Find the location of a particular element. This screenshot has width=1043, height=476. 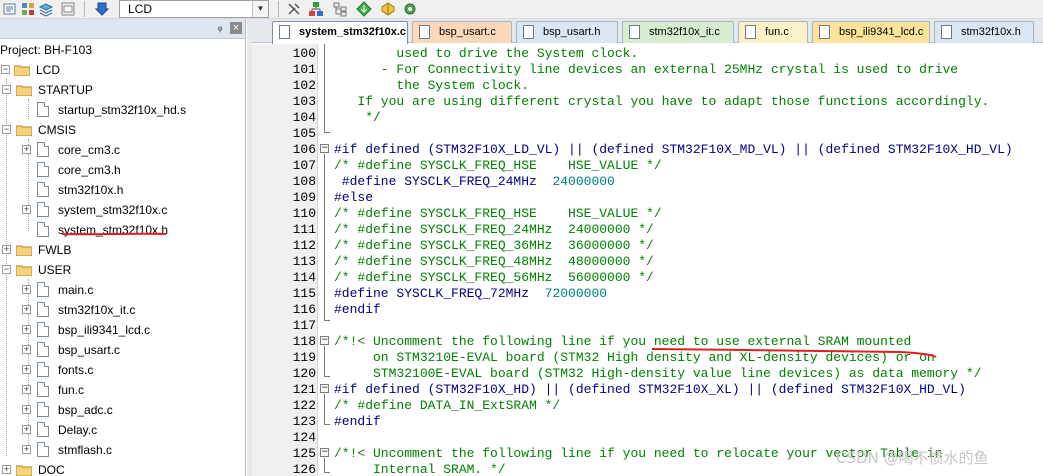

settings-icon is located at coordinates (410, 9).